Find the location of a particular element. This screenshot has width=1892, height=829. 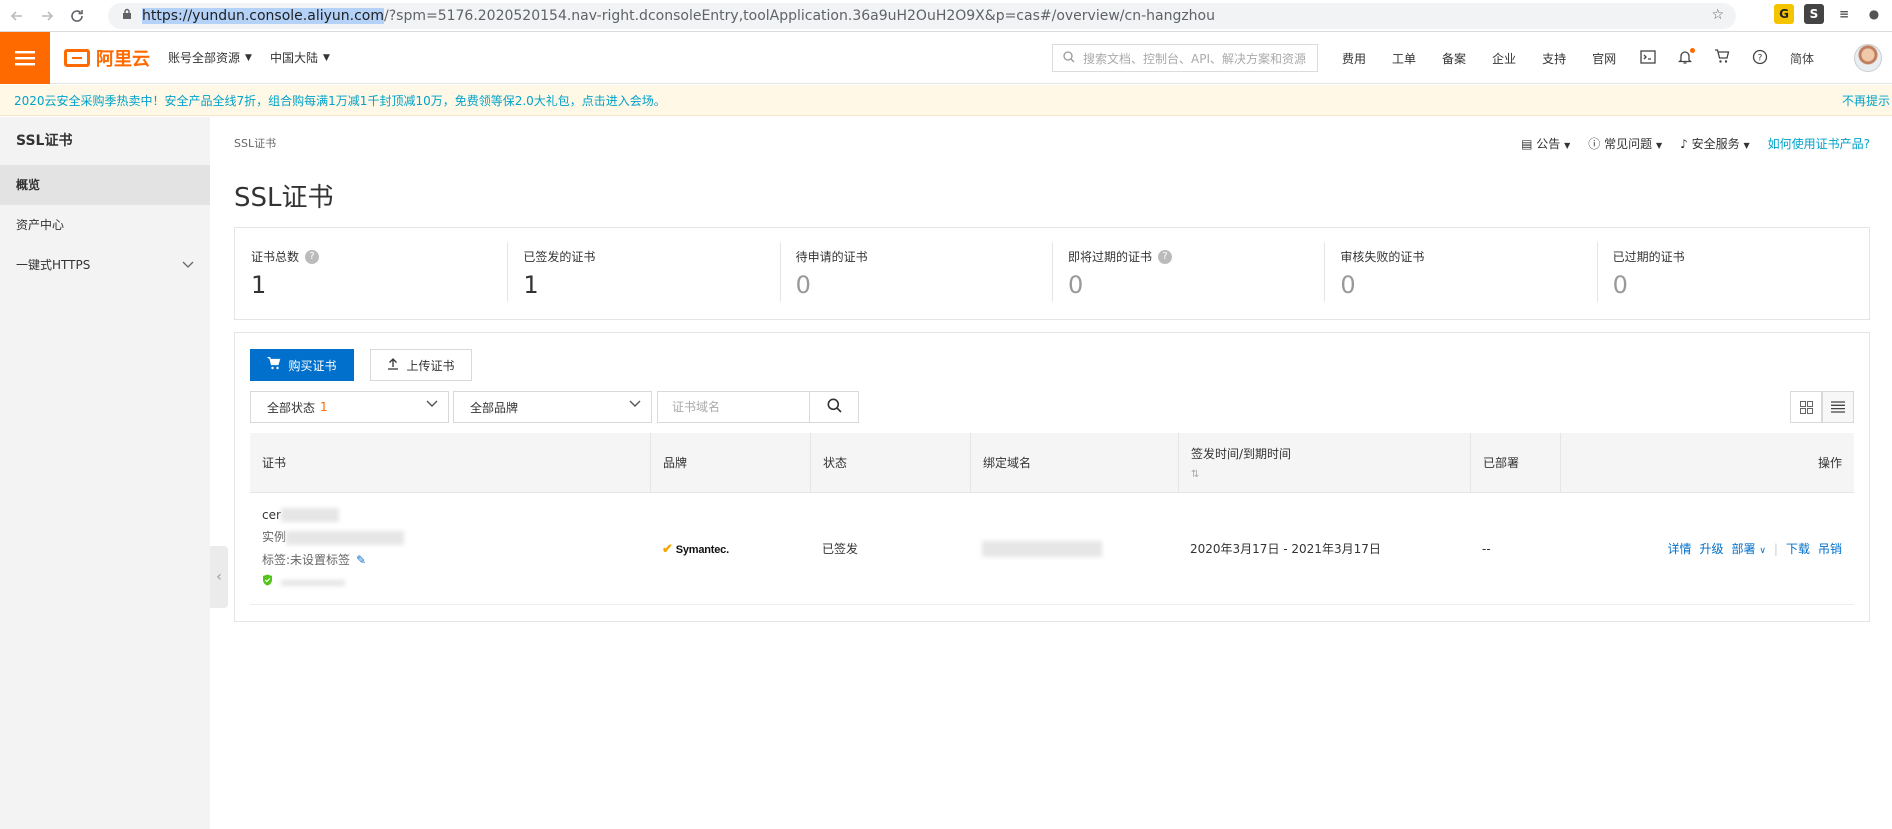

table-header: 证书 品牌 状态 绑定域名 签发时间/到期时间 ⇅ 已部署 操作 is located at coordinates (1052, 463).